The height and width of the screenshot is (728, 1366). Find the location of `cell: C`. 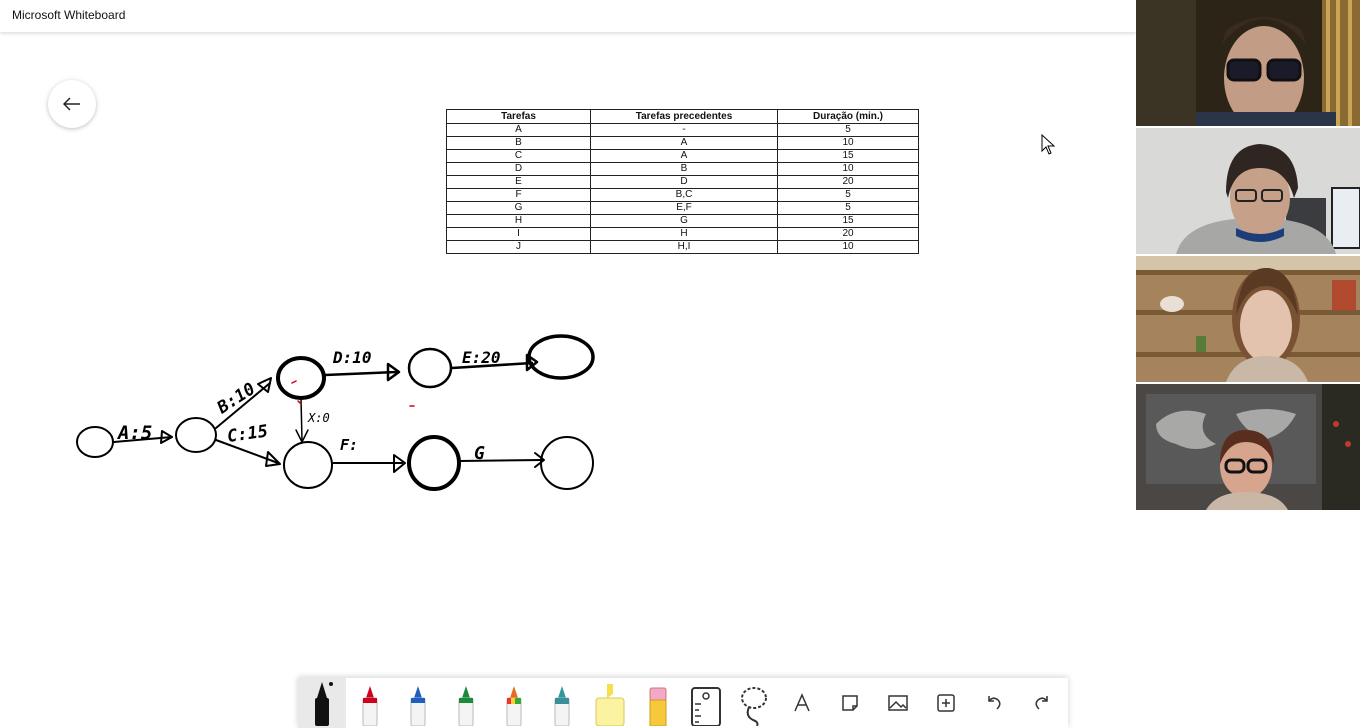

cell: C is located at coordinates (518, 156).